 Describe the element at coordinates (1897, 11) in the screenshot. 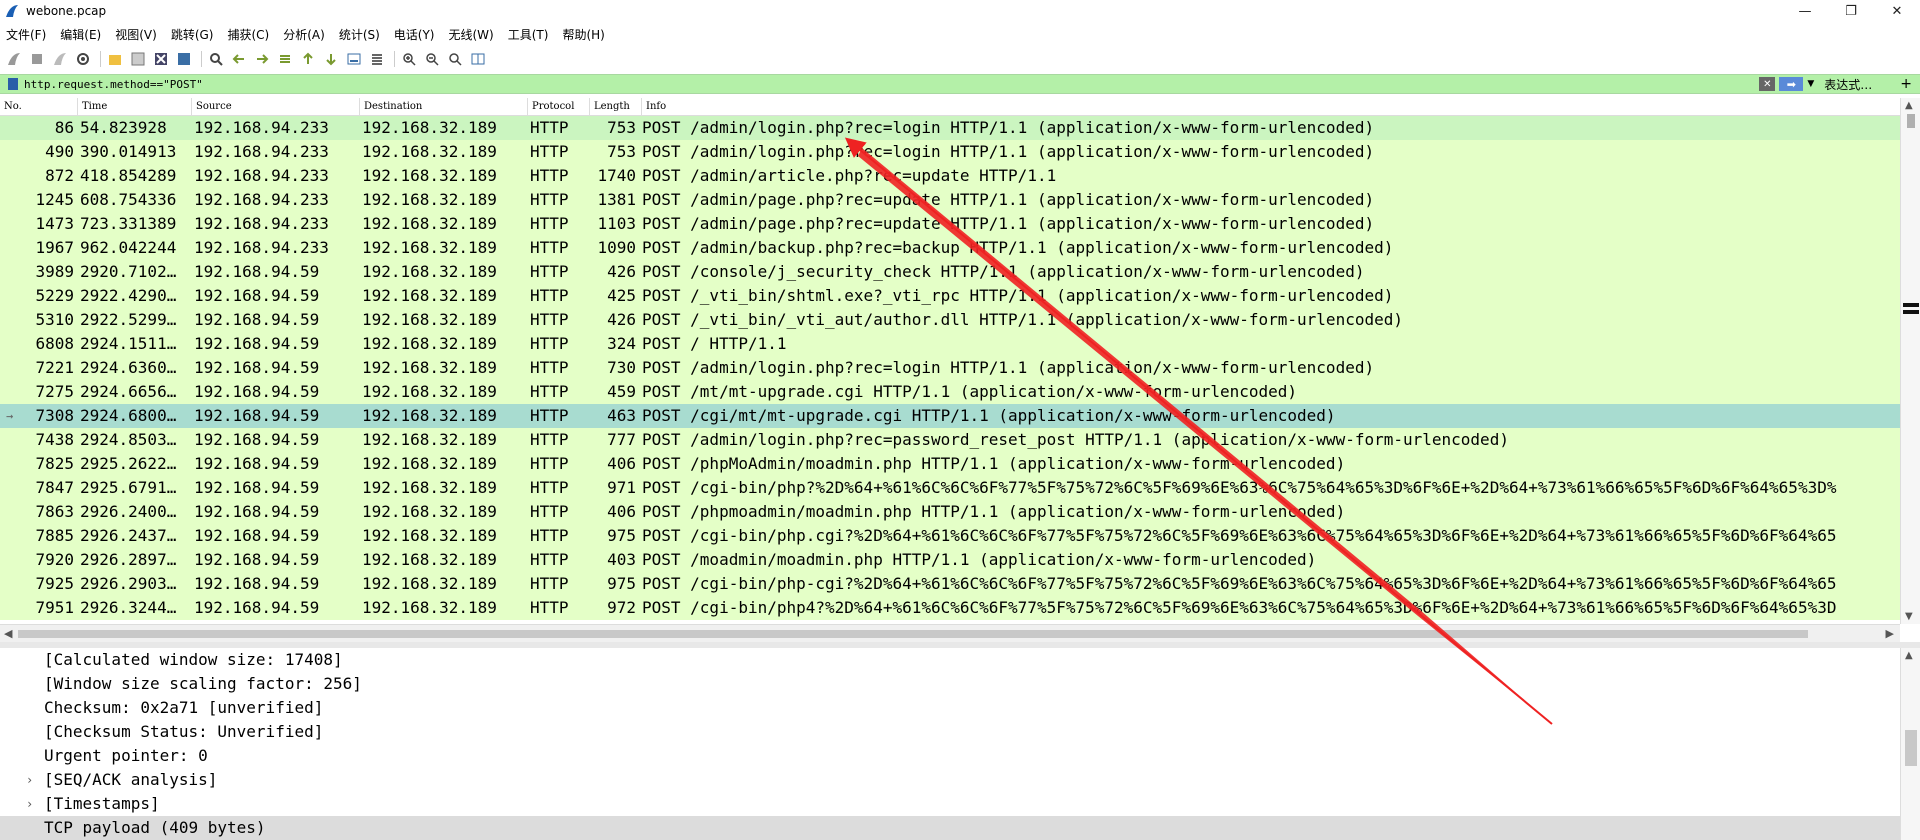

I see `close-button: ✕` at that location.